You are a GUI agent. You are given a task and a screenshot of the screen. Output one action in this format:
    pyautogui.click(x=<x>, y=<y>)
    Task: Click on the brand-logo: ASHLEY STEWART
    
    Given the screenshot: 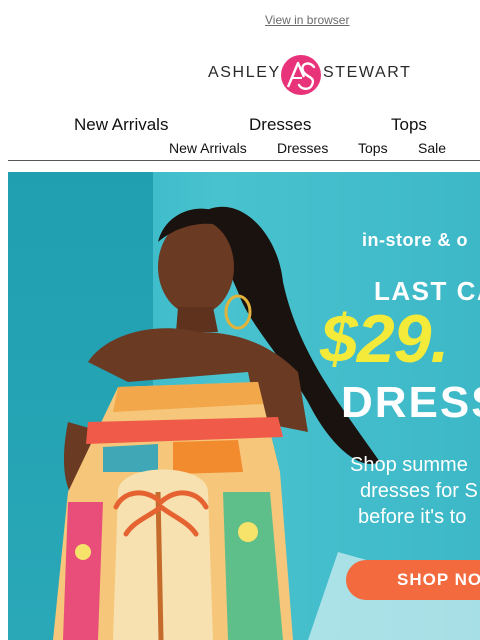 What is the action you would take?
    pyautogui.click(x=309, y=75)
    